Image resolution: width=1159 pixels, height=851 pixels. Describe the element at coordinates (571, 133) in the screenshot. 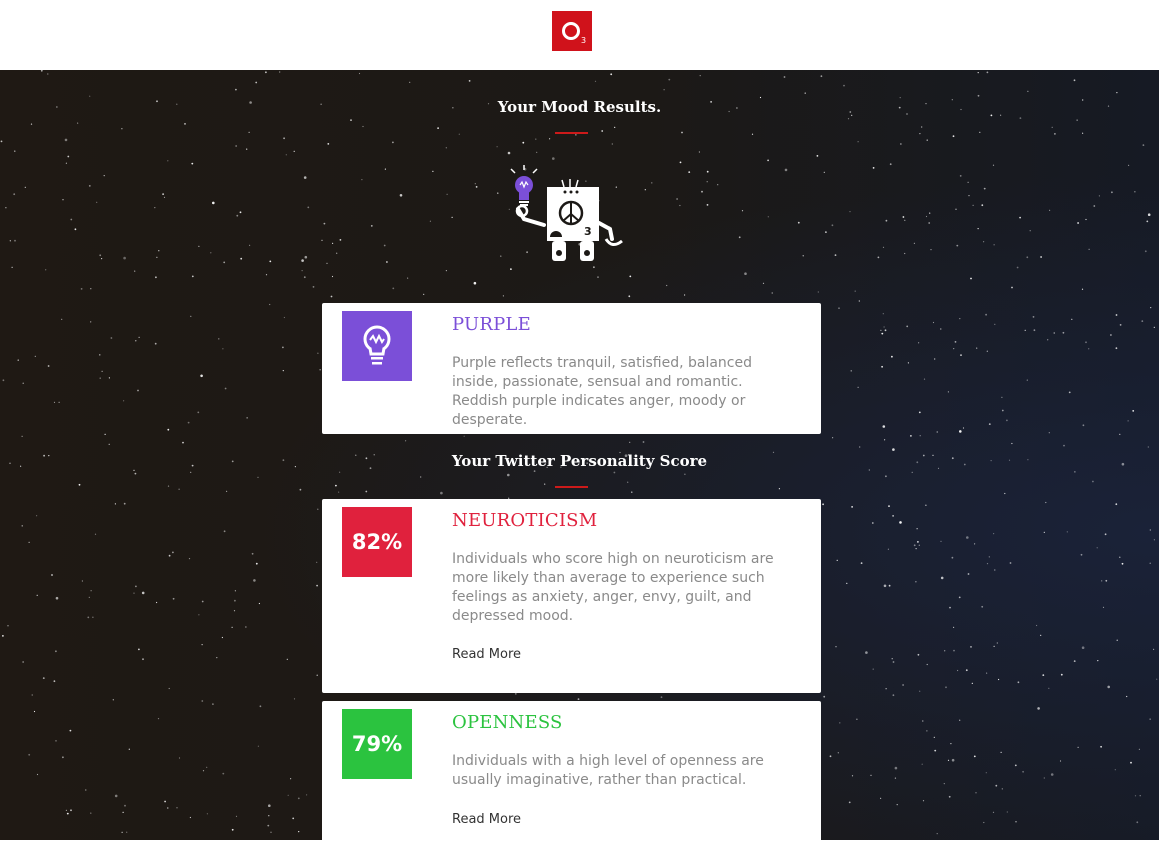

I see `mood-title-divider` at that location.